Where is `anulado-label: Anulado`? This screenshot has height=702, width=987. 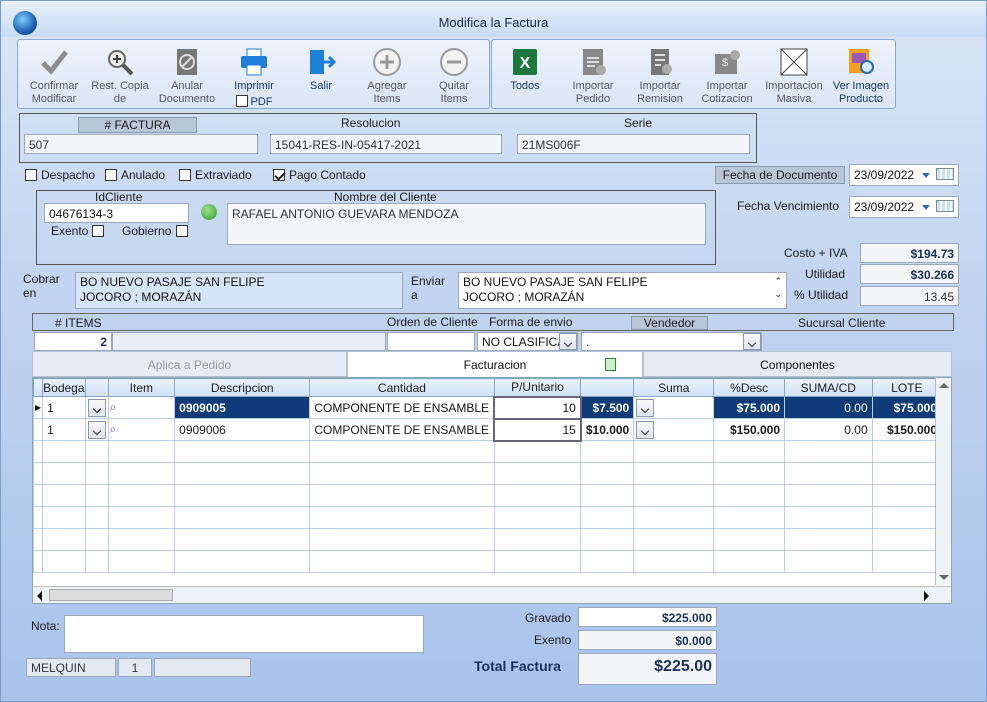
anulado-label: Anulado is located at coordinates (143, 175).